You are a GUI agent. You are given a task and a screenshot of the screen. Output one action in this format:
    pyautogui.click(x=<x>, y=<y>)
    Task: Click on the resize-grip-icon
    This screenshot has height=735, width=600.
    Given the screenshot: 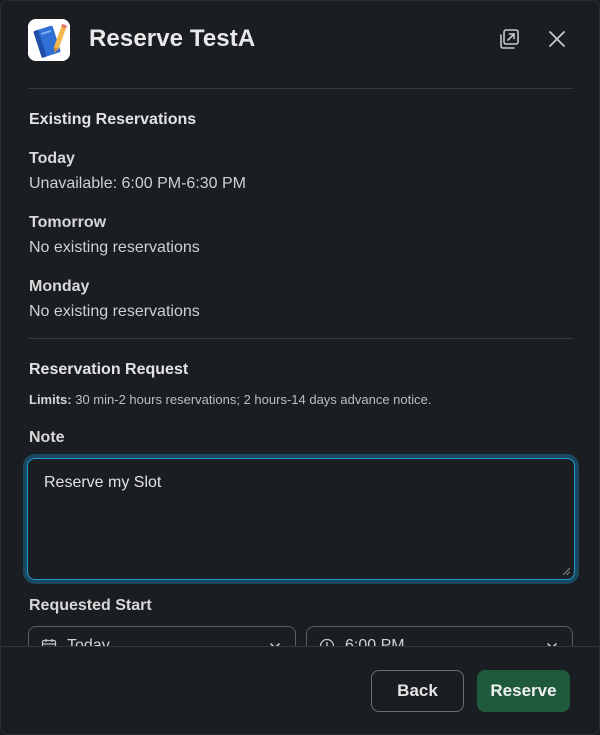 What is the action you would take?
    pyautogui.click(x=566, y=571)
    